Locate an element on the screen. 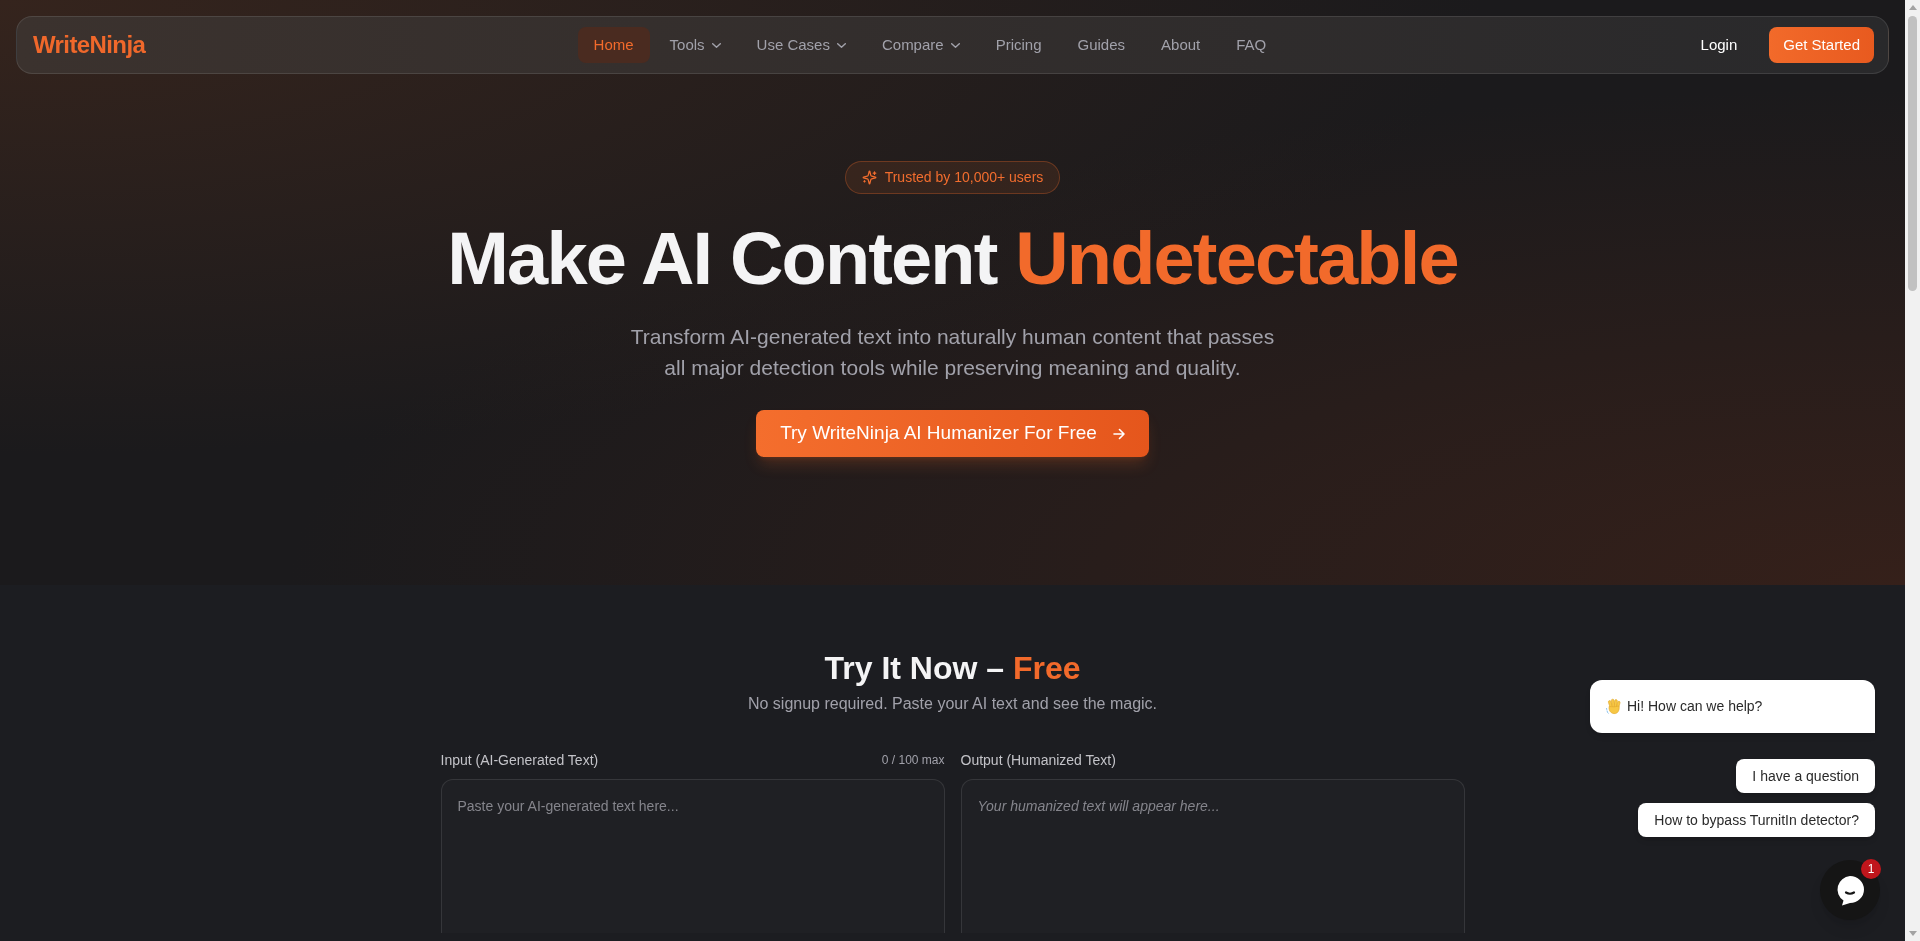 This screenshot has width=1920, height=941. arrow-right-icon is located at coordinates (1118, 433).